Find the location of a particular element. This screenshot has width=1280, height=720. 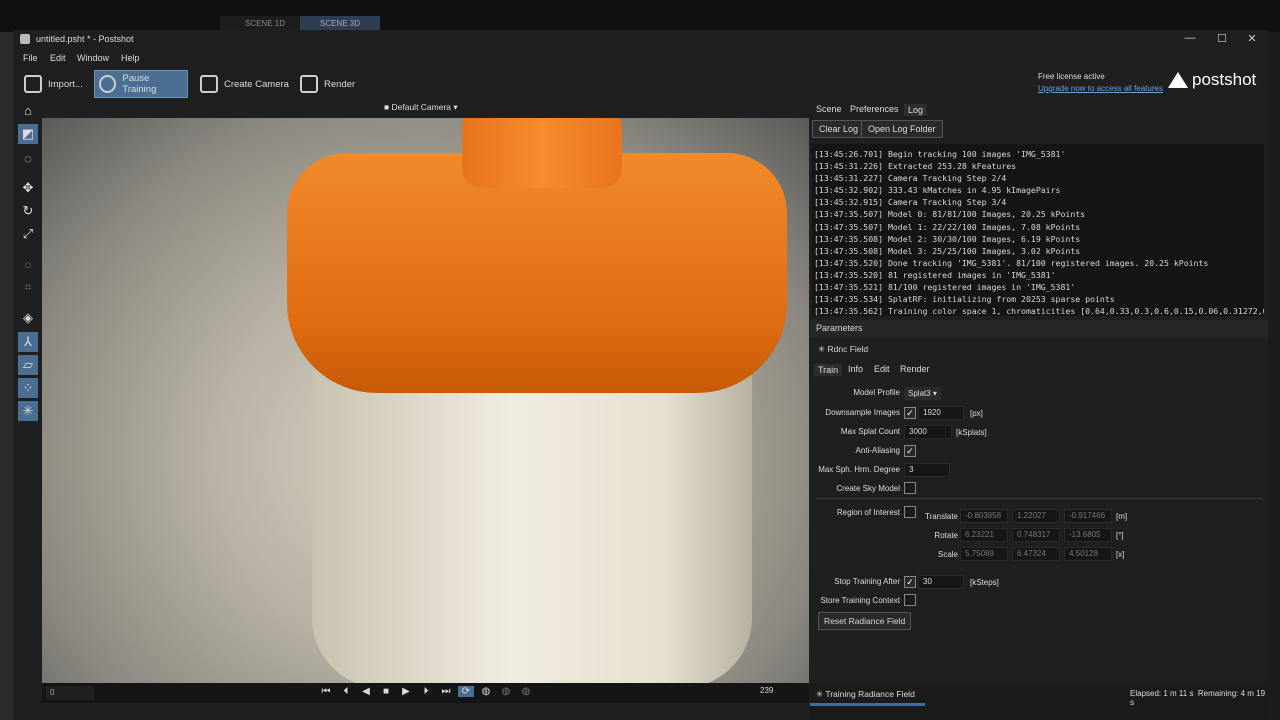

model-profile-select: Splat3 ▾ is located at coordinates (922, 393).